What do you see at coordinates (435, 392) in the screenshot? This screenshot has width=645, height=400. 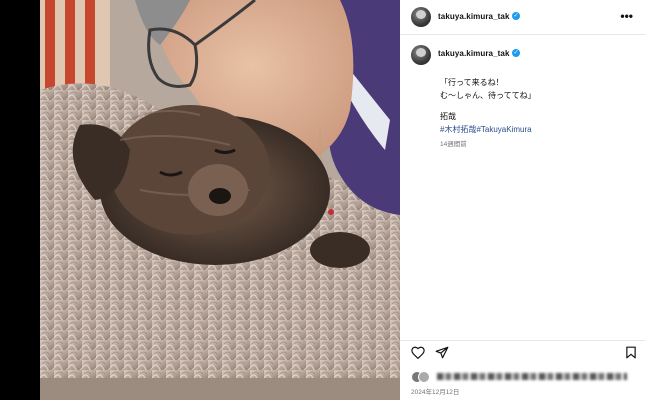 I see `post-date: 2024年12月12日` at bounding box center [435, 392].